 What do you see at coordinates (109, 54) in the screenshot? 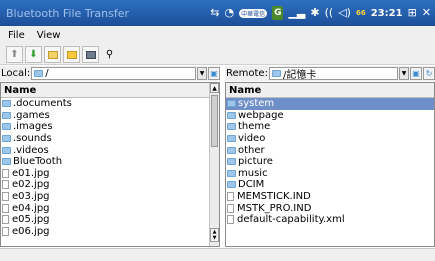
I see `bluetooth-usb-icon: ⚲` at bounding box center [109, 54].